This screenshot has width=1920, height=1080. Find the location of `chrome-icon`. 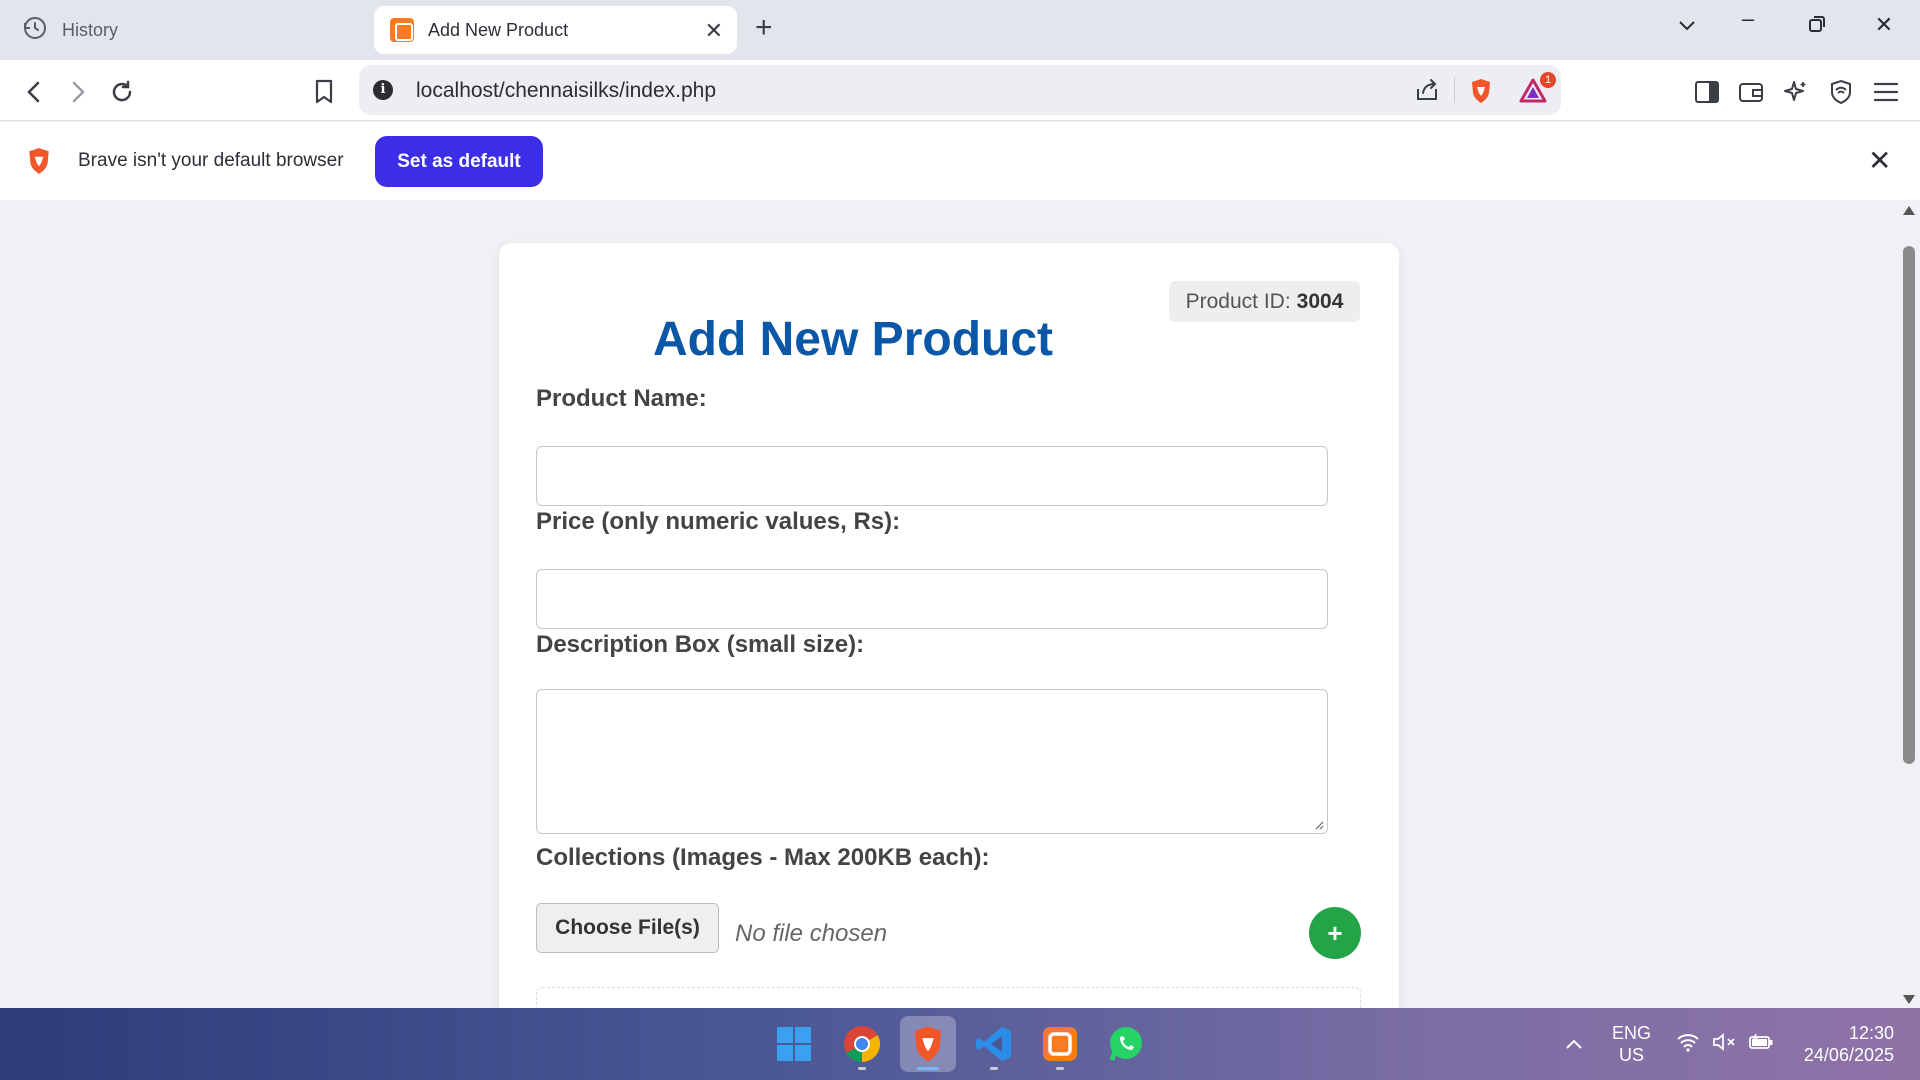

chrome-icon is located at coordinates (862, 1044).